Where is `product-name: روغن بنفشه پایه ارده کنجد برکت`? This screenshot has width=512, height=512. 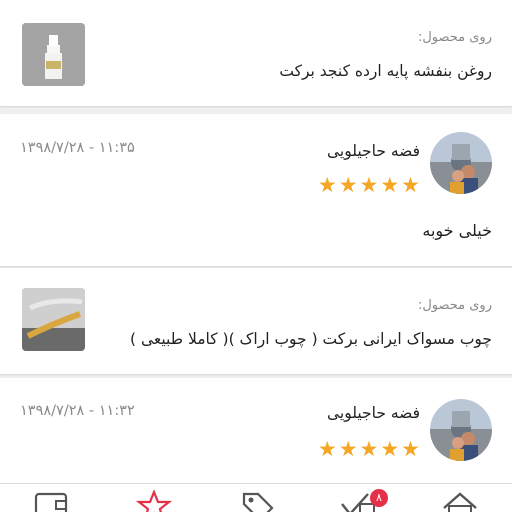 product-name: روغن بنفشه پایه ارده کنجد برکت is located at coordinates (385, 71).